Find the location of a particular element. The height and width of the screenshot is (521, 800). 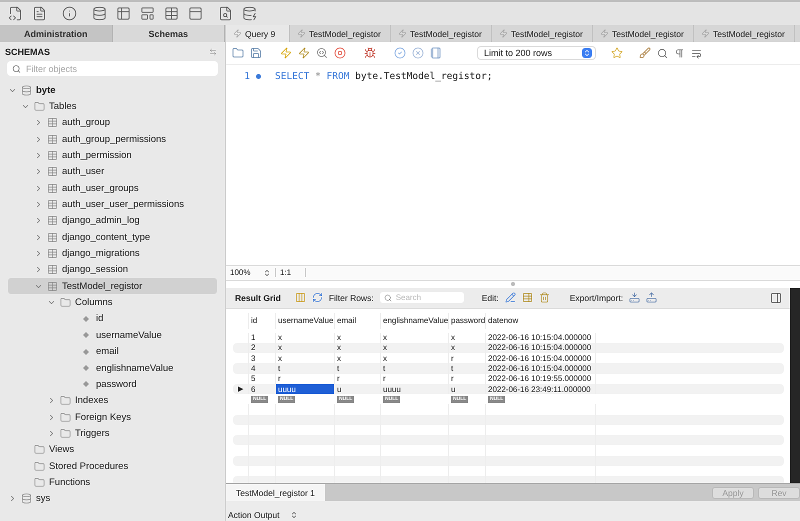

search-file-icon is located at coordinates (225, 13).